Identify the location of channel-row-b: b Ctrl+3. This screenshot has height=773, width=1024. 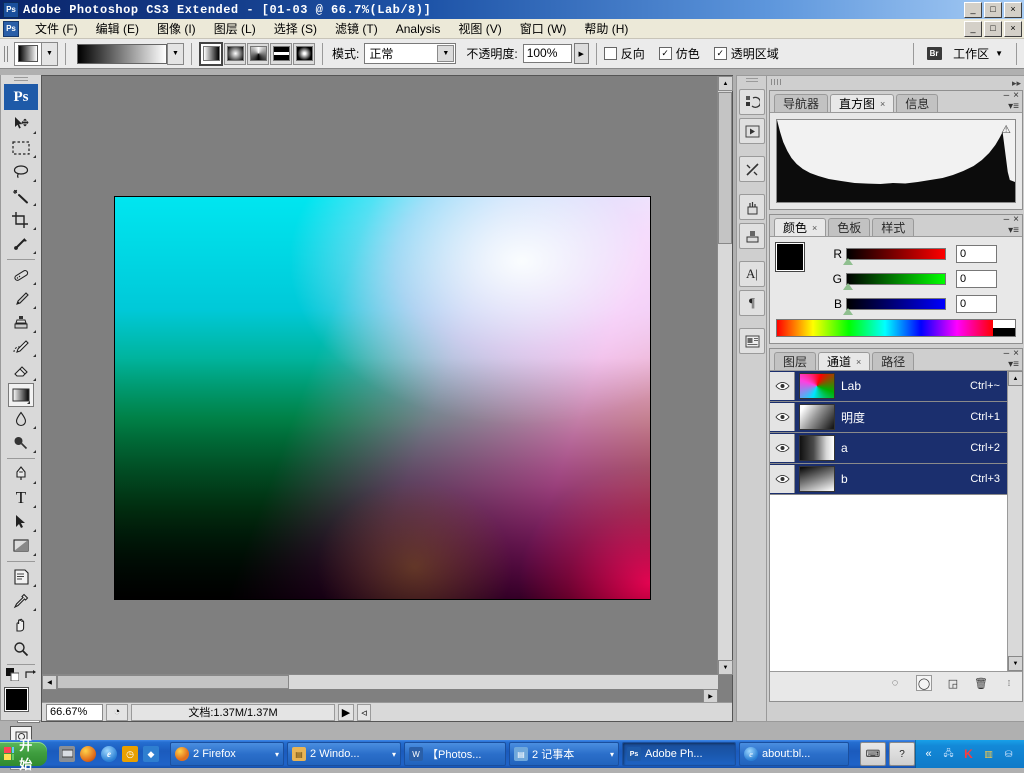
(896, 479).